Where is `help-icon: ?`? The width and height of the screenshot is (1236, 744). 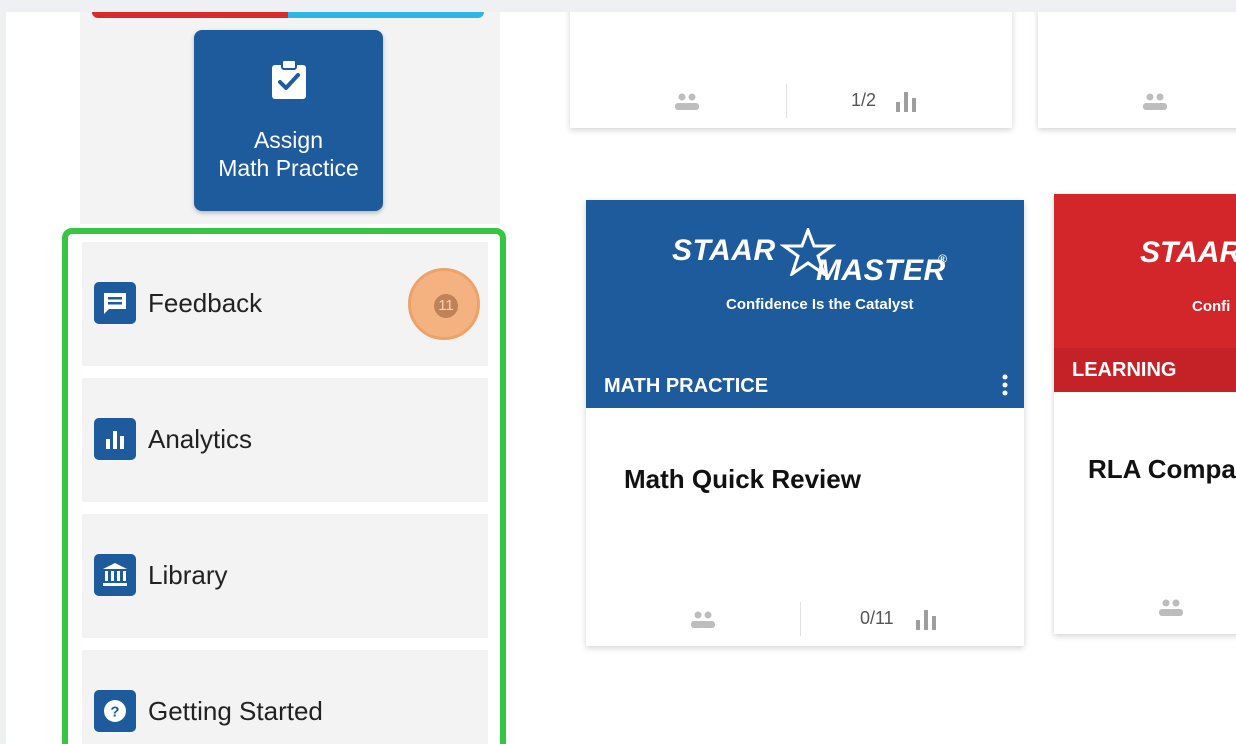
help-icon: ? is located at coordinates (115, 711).